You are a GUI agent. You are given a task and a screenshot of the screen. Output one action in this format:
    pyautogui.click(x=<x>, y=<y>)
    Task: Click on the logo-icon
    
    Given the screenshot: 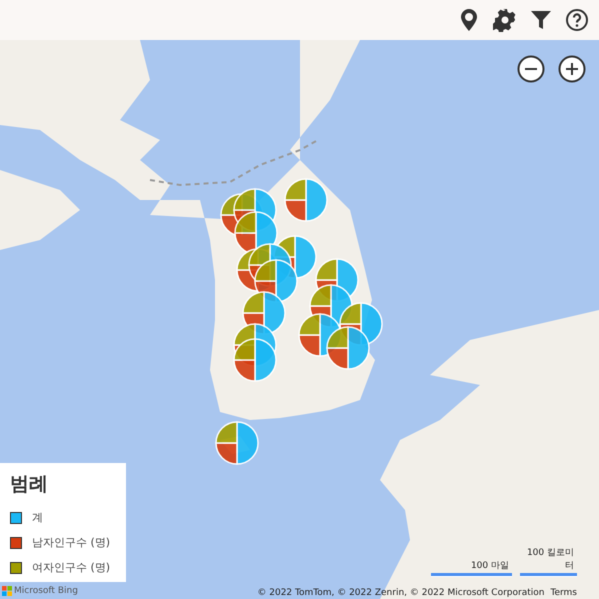 What is the action you would take?
    pyautogui.click(x=7, y=591)
    